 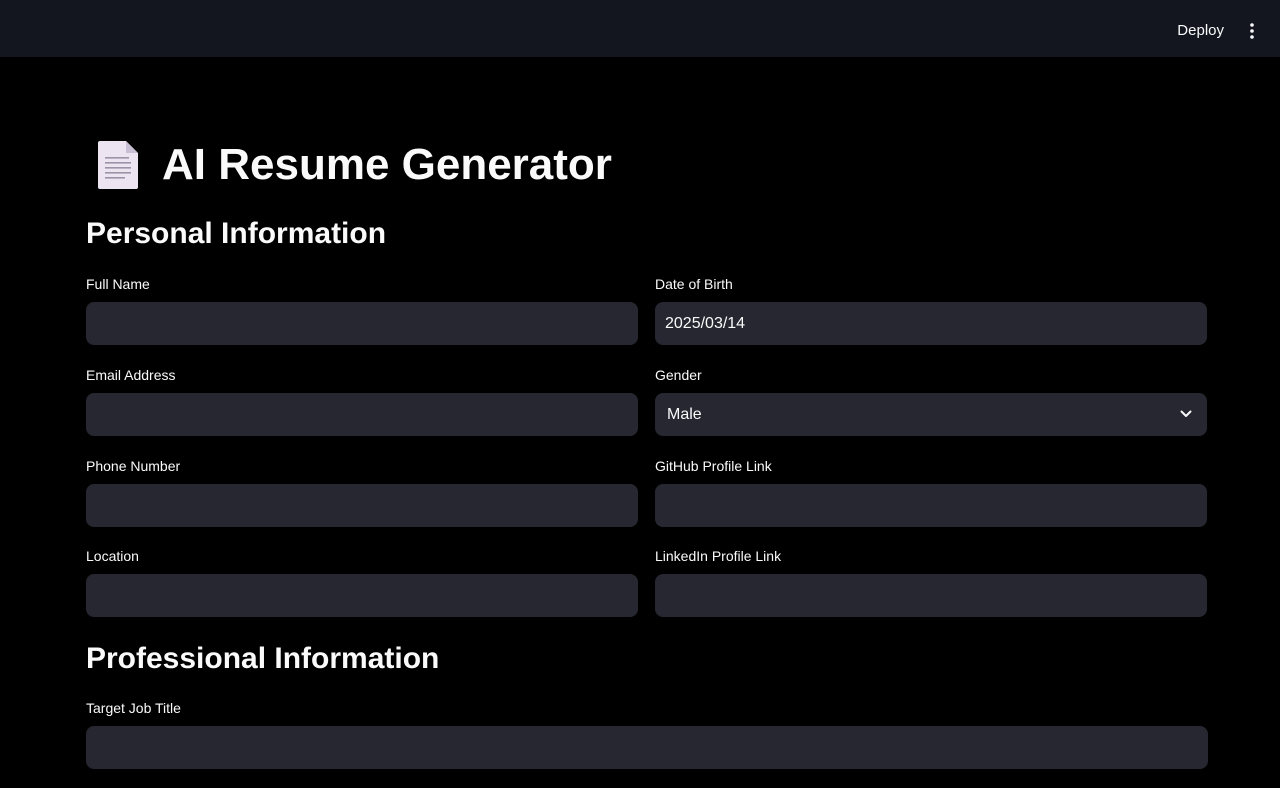 I want to click on phone-number-field: Phone Number, so click(x=362, y=492).